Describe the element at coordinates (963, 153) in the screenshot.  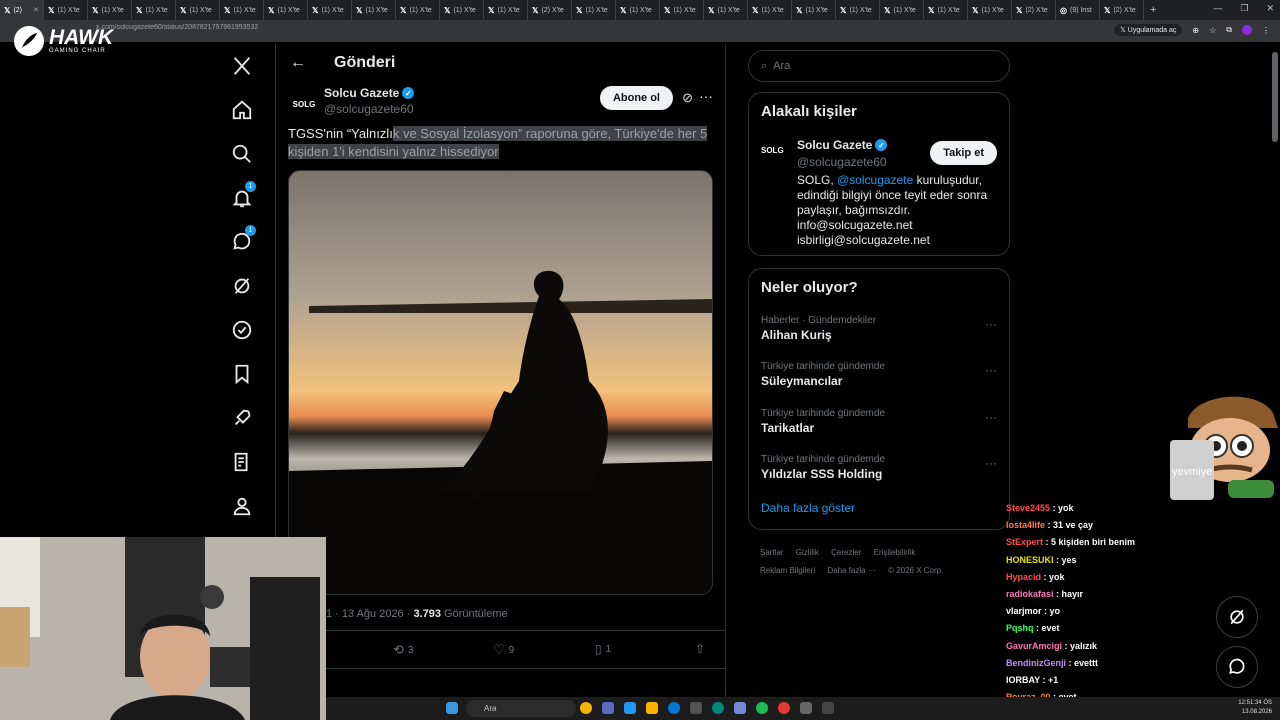
I see `follow-button: Takip et` at that location.